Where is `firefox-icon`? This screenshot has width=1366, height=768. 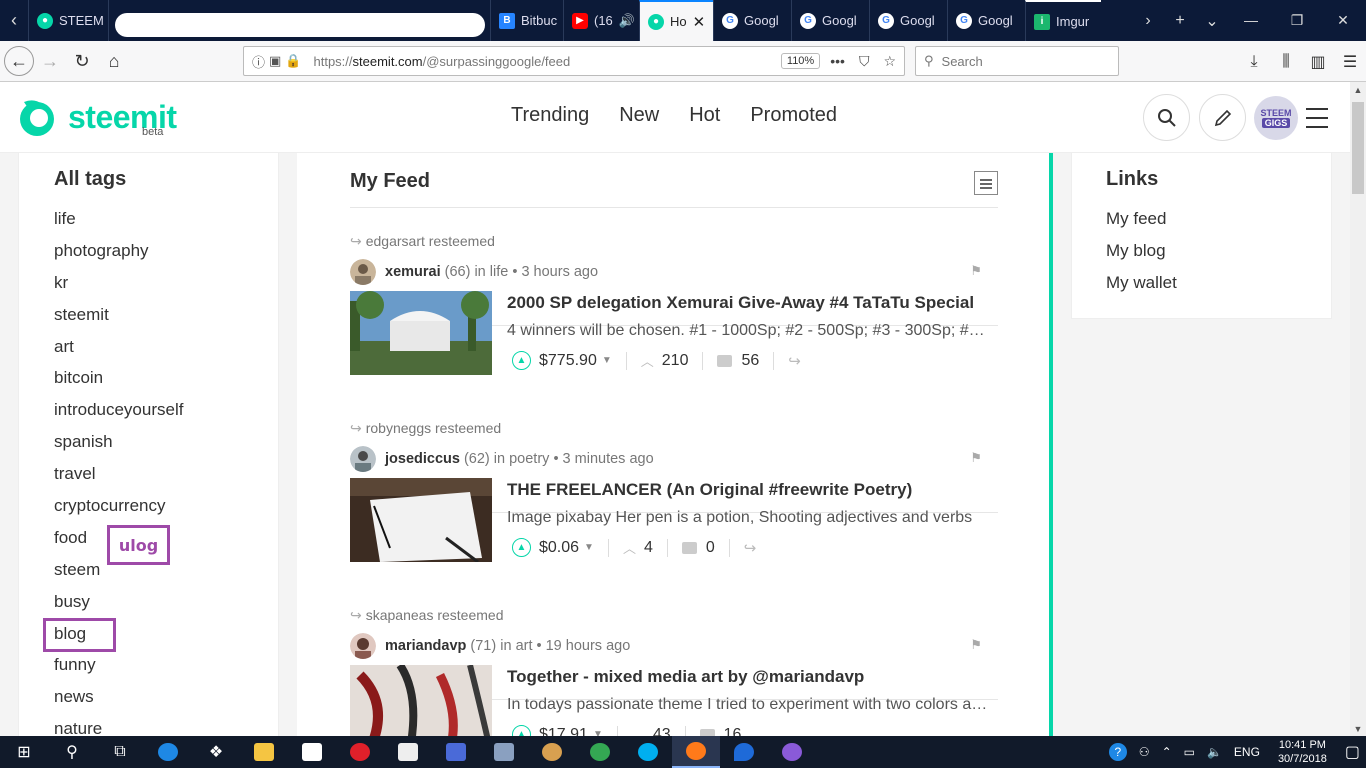 firefox-icon is located at coordinates (696, 752).